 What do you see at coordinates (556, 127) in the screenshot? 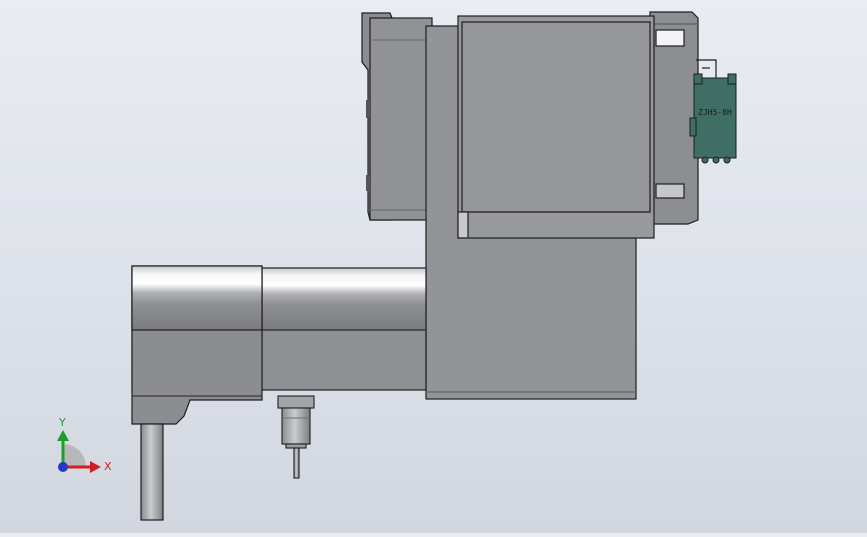
I see `front-cover-plate` at bounding box center [556, 127].